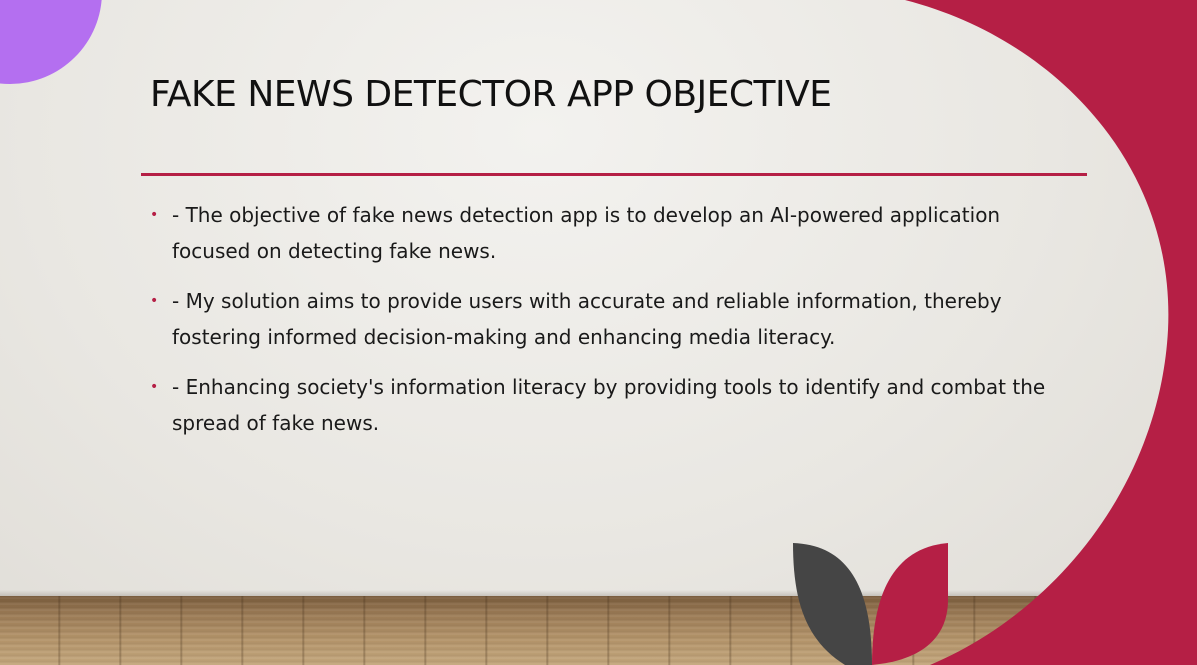  What do you see at coordinates (832, 604) in the screenshot?
I see `dark-leaf-shape` at bounding box center [832, 604].